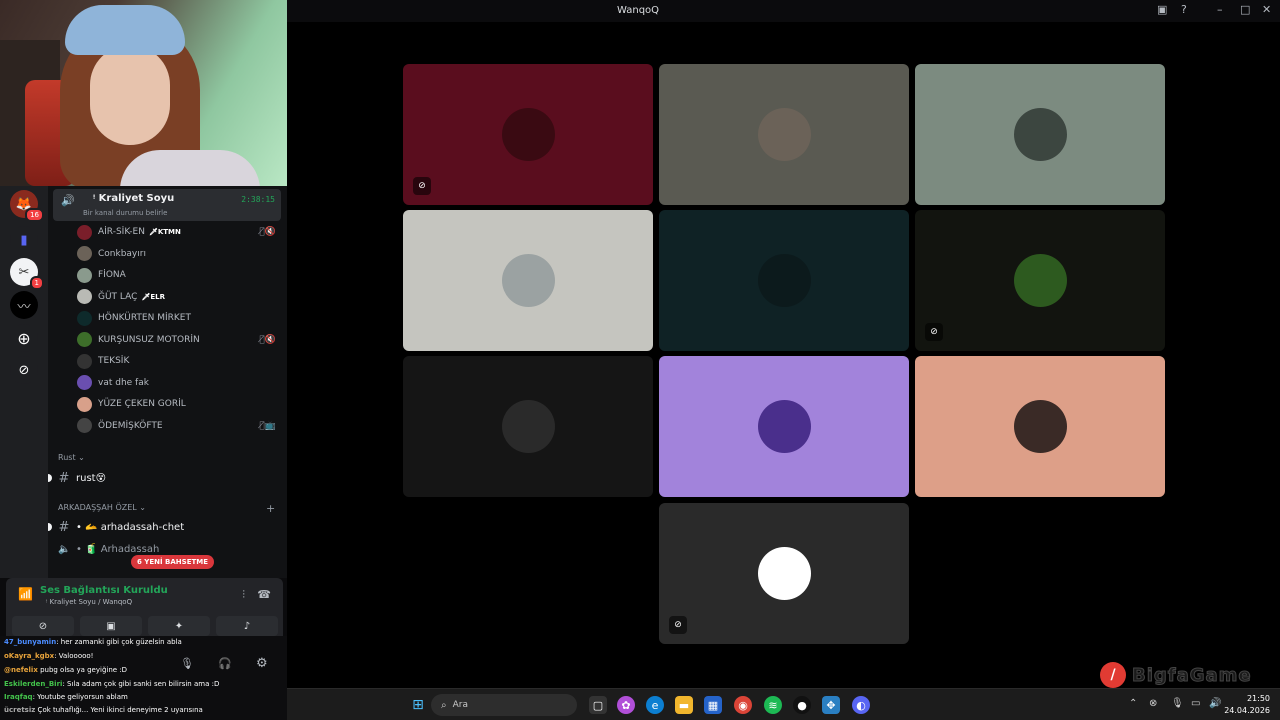 The height and width of the screenshot is (720, 1280). What do you see at coordinates (27, 206) in the screenshot?
I see `server-avatar-home: 🦊 16` at bounding box center [27, 206].